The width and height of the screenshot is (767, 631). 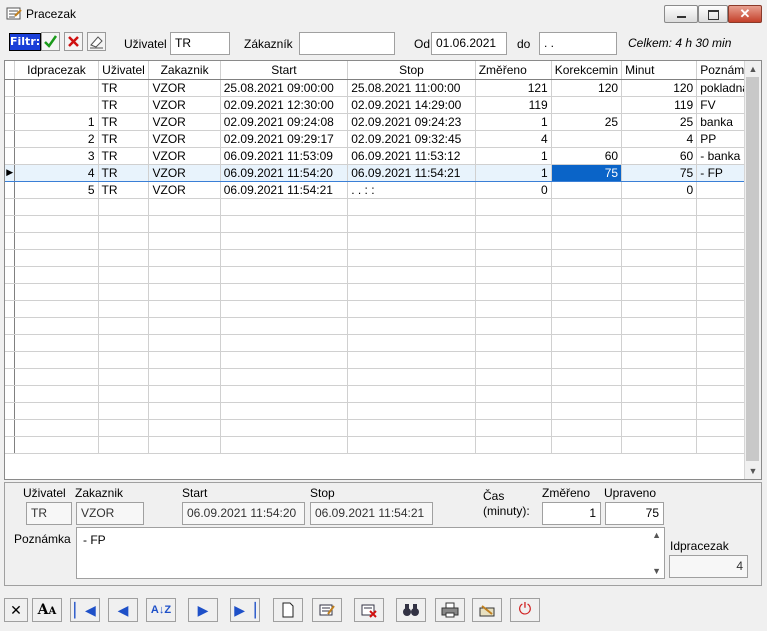 I want to click on close-button: ✕, so click(x=745, y=14).